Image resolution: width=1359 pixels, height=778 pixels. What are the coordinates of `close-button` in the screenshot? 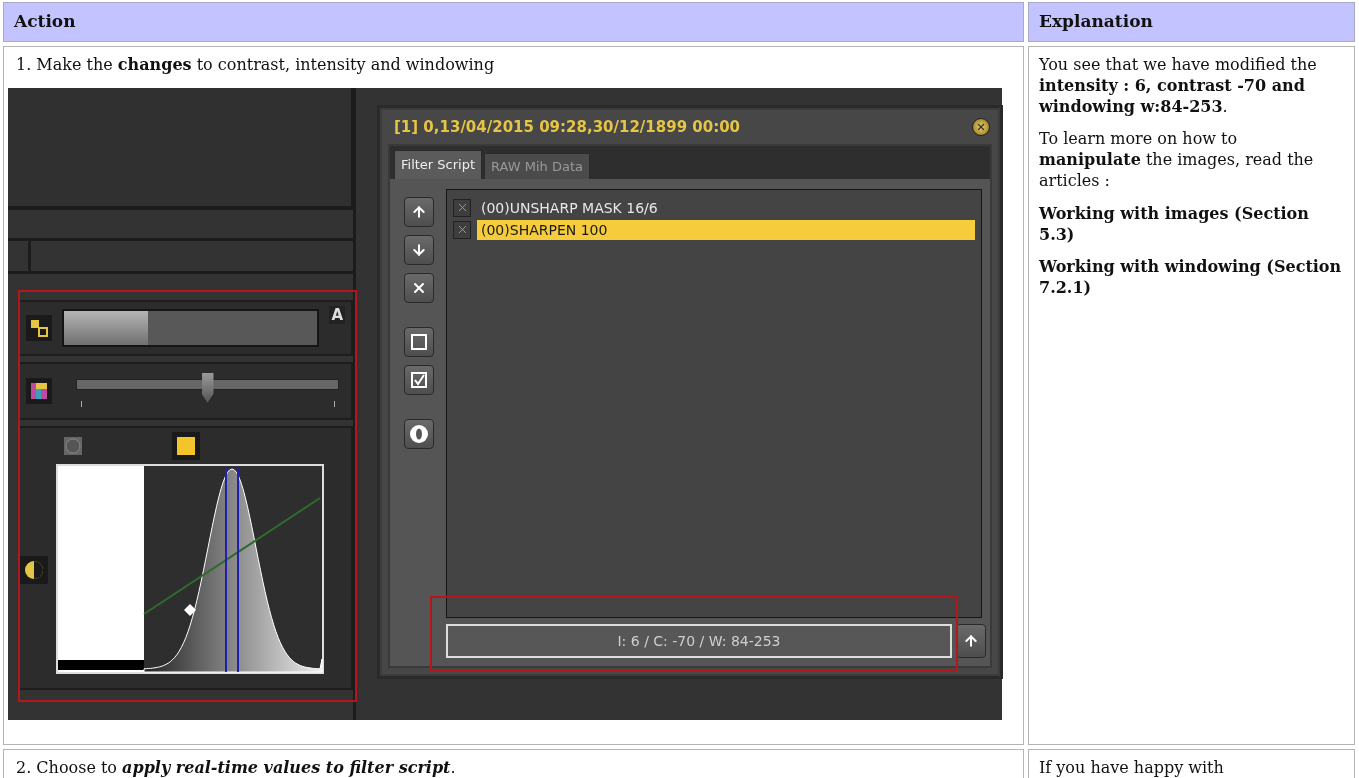 It's located at (981, 126).